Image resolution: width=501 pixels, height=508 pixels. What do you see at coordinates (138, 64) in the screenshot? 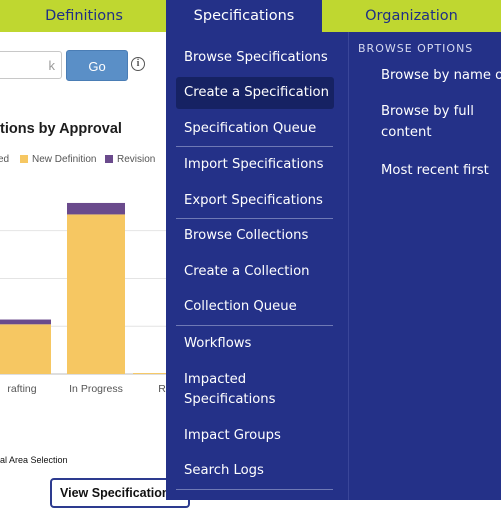
I see `info-icon: i` at bounding box center [138, 64].